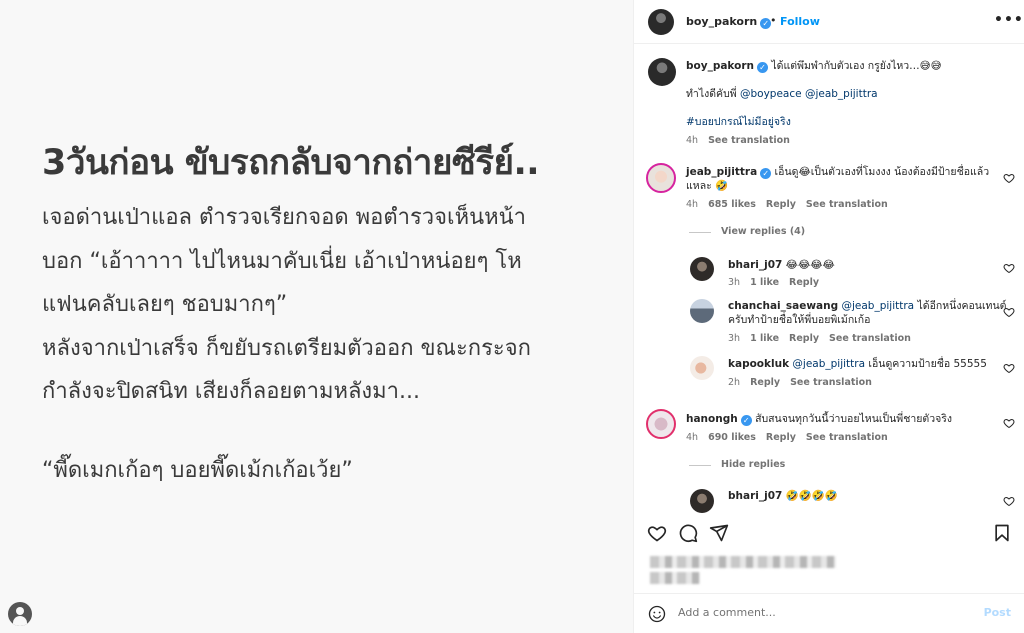 This screenshot has height=633, width=1024. Describe the element at coordinates (732, 437) in the screenshot. I see `likes-count: 690 likes` at that location.